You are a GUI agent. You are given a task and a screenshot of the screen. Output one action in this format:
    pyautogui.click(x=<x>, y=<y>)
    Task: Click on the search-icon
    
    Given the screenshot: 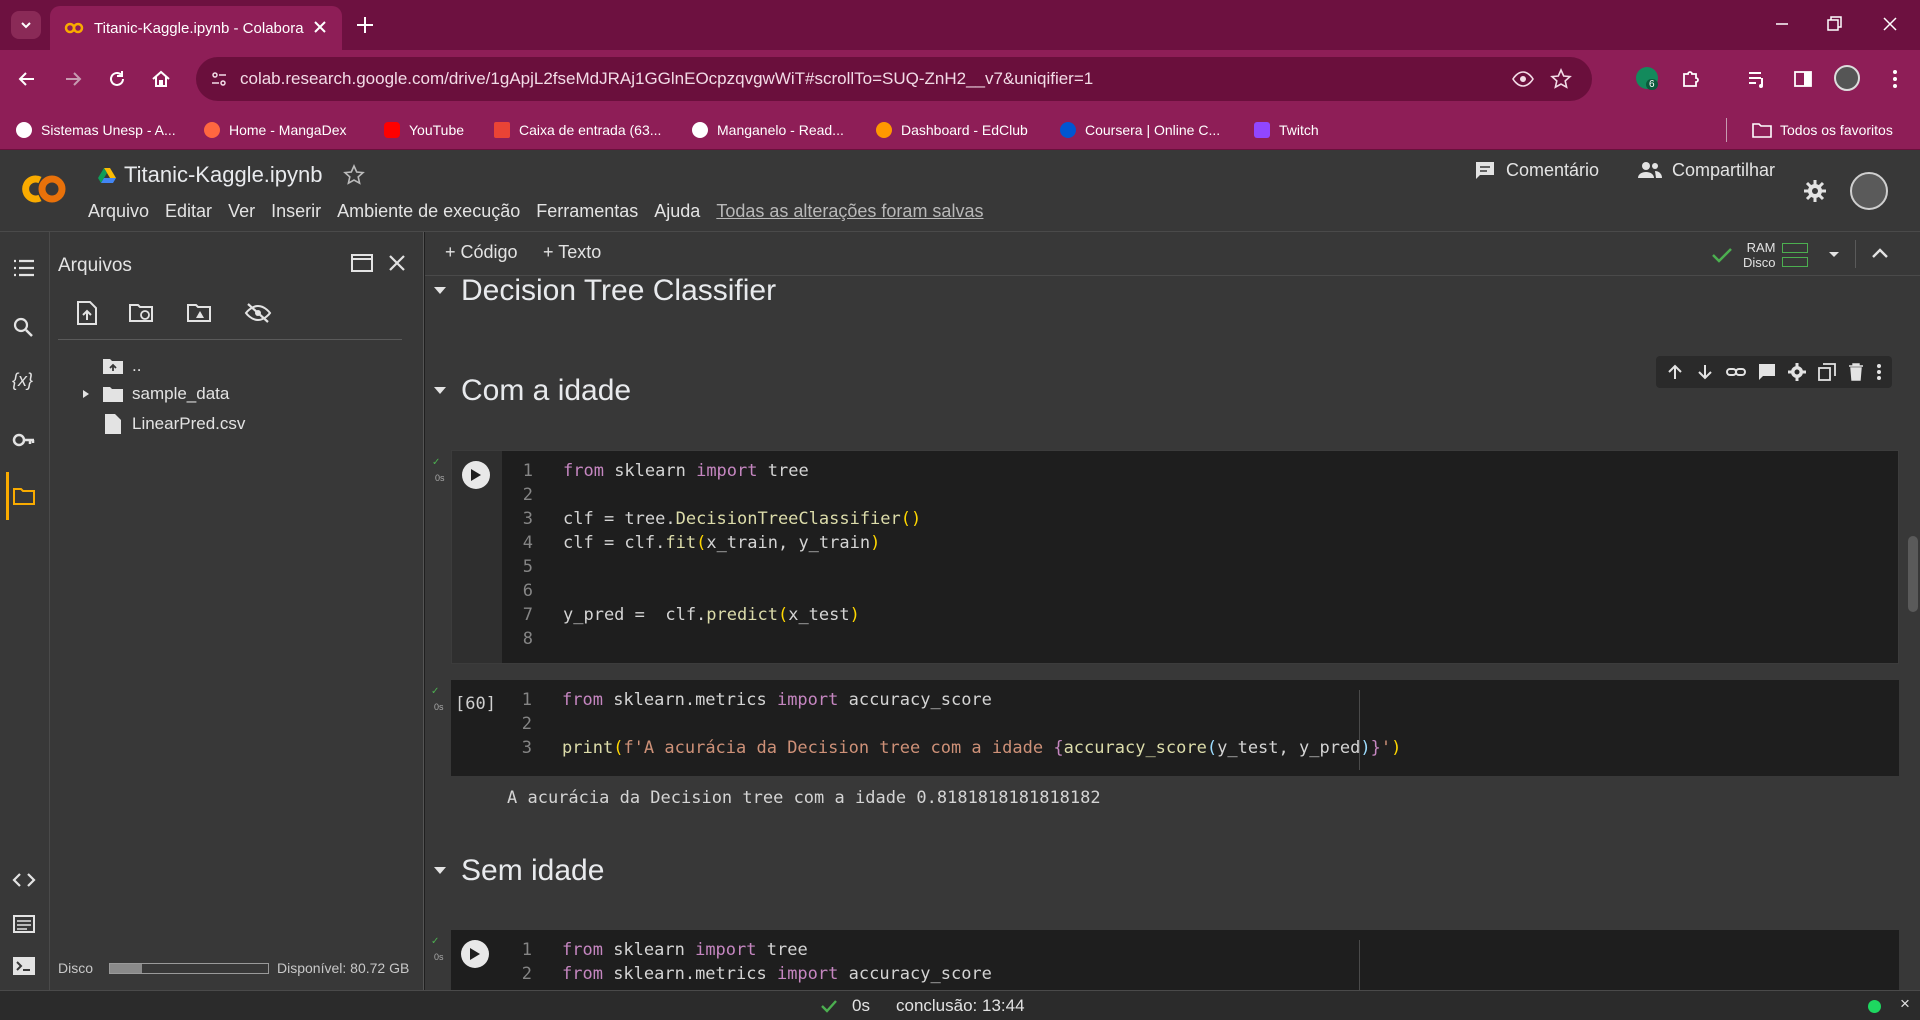 What is the action you would take?
    pyautogui.click(x=24, y=328)
    